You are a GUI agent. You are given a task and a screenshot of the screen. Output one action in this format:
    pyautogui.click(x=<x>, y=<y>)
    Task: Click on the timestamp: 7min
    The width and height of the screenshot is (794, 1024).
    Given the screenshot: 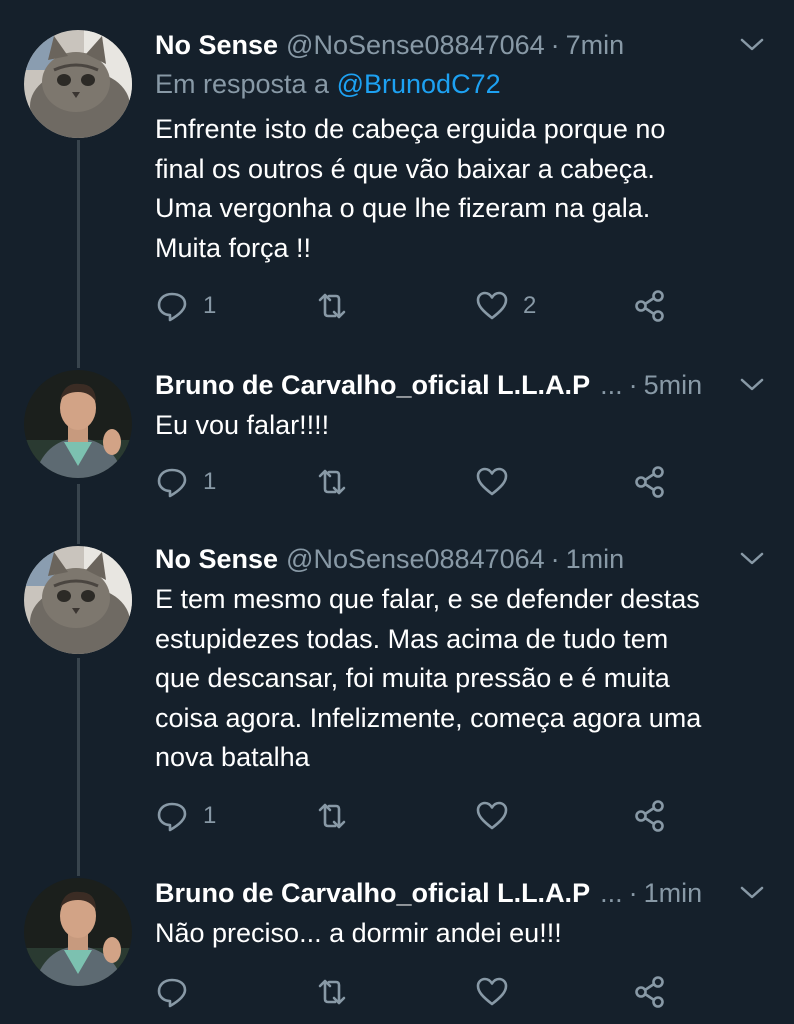 What is the action you would take?
    pyautogui.click(x=595, y=45)
    